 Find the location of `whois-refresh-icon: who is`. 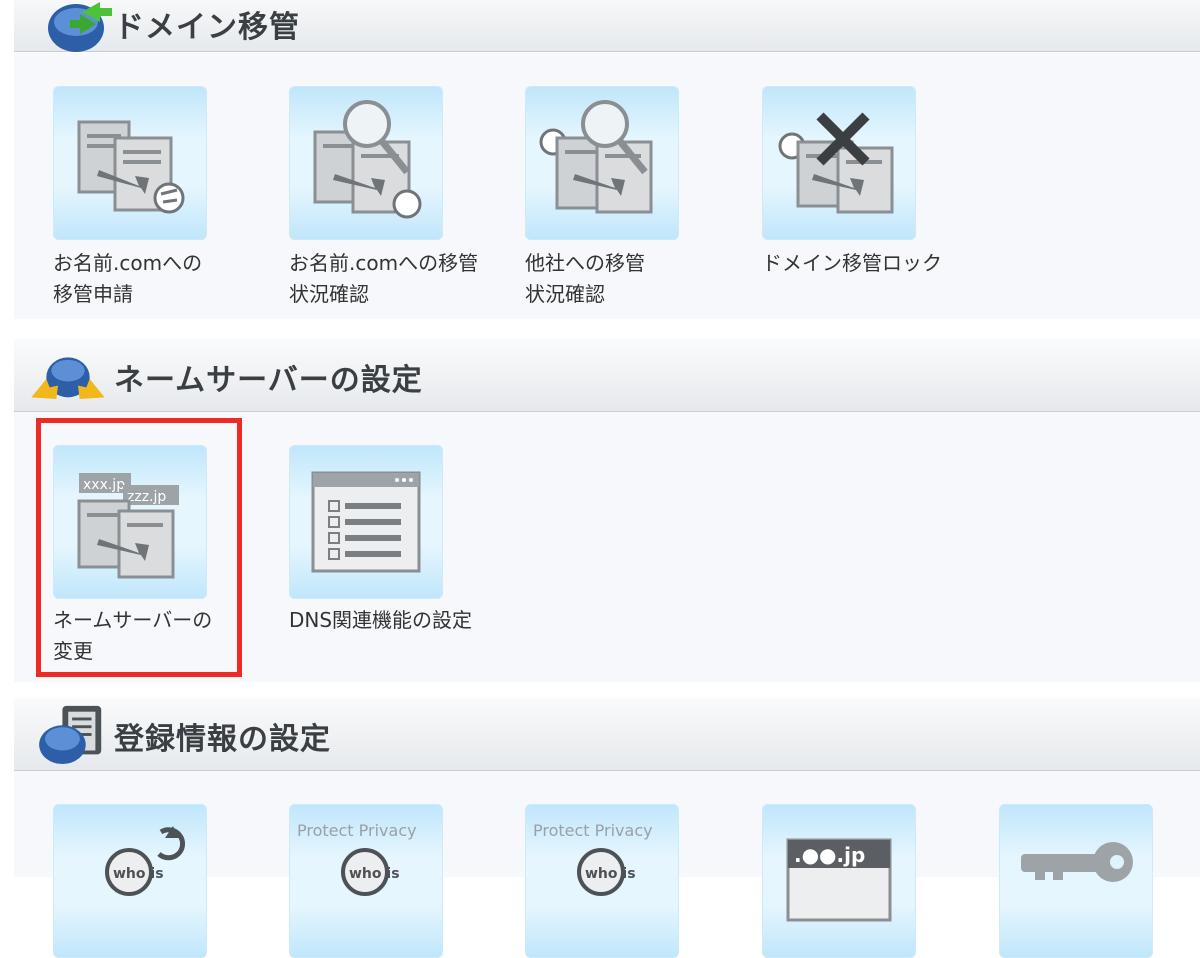

whois-refresh-icon: who is is located at coordinates (130, 881).